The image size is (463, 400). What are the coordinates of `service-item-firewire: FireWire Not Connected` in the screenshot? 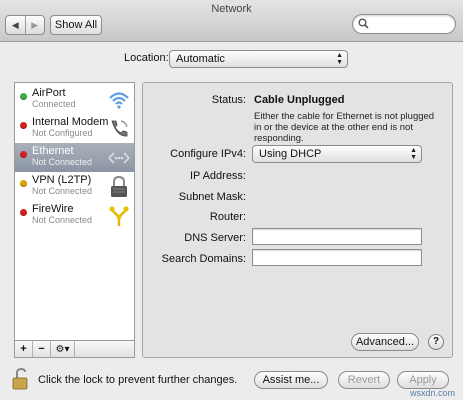 It's located at (74, 215).